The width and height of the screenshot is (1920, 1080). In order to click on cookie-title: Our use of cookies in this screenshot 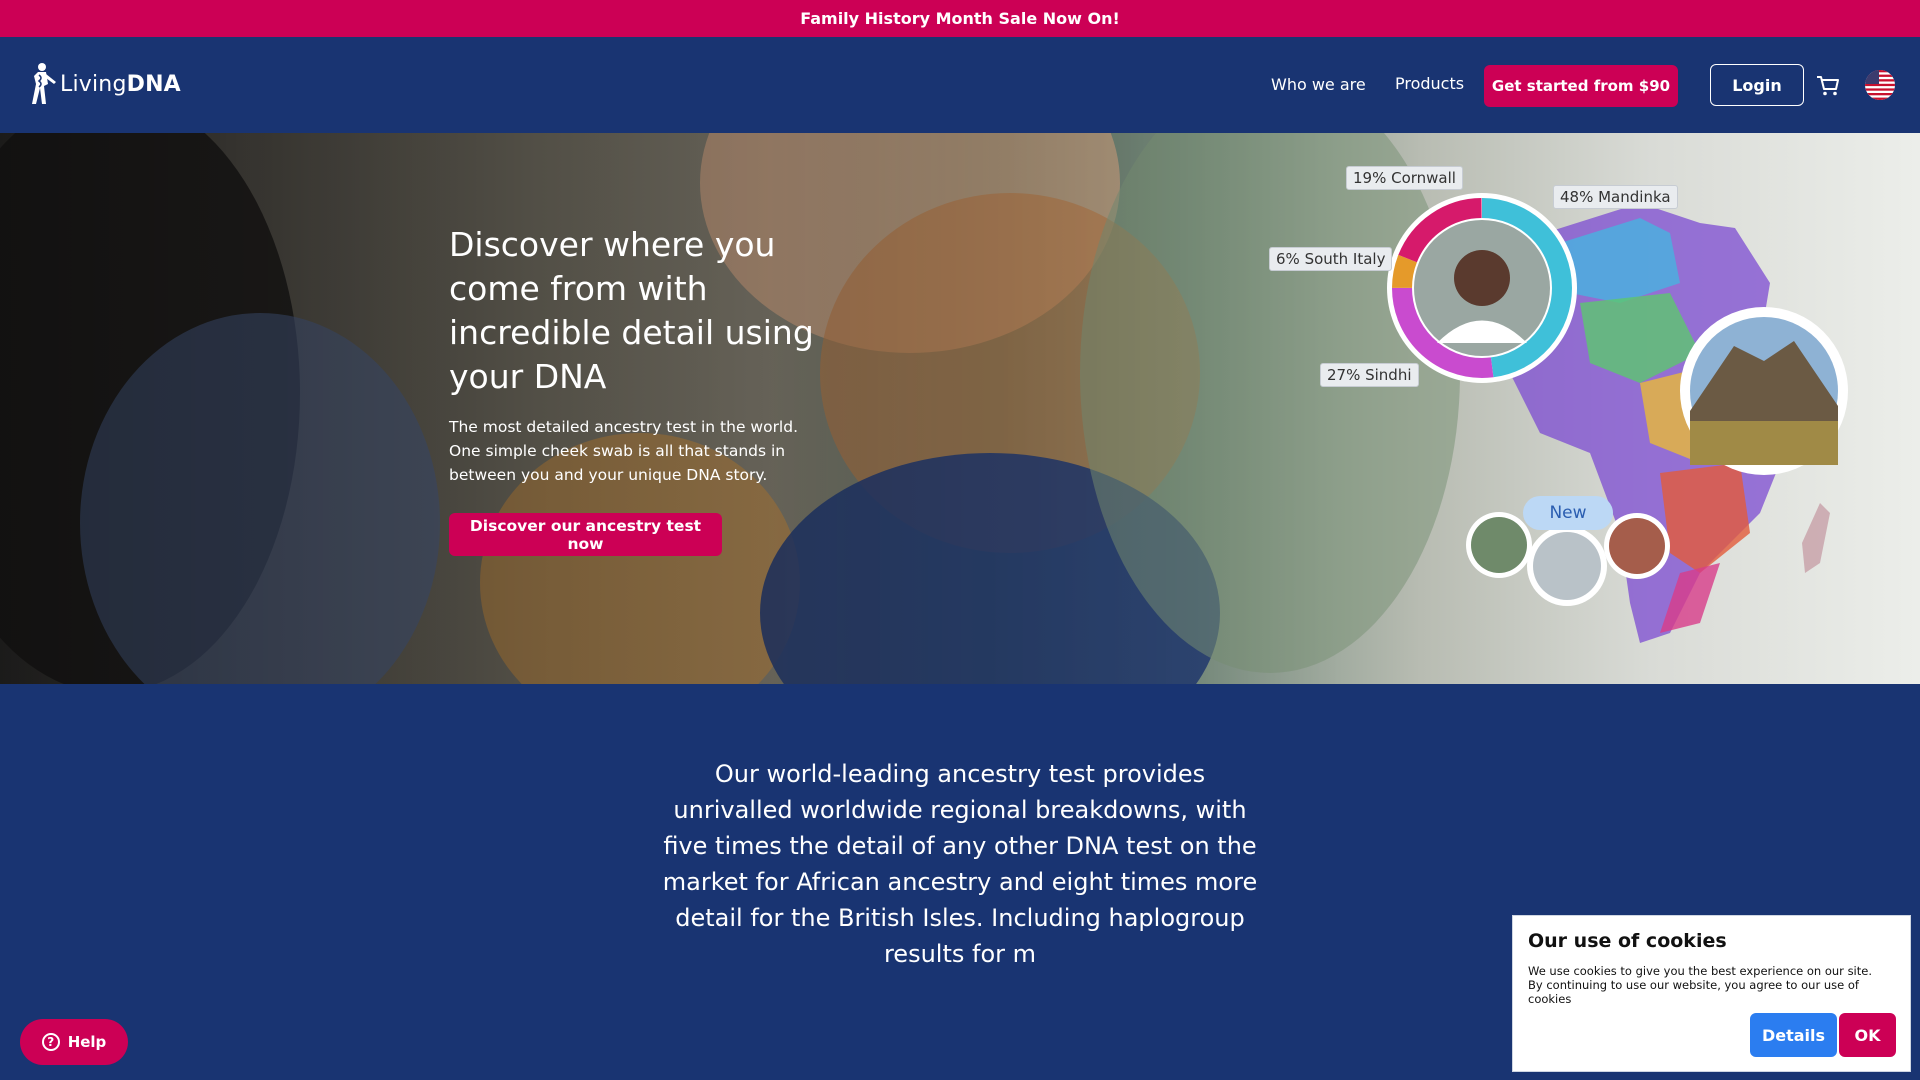, I will do `click(1627, 941)`.